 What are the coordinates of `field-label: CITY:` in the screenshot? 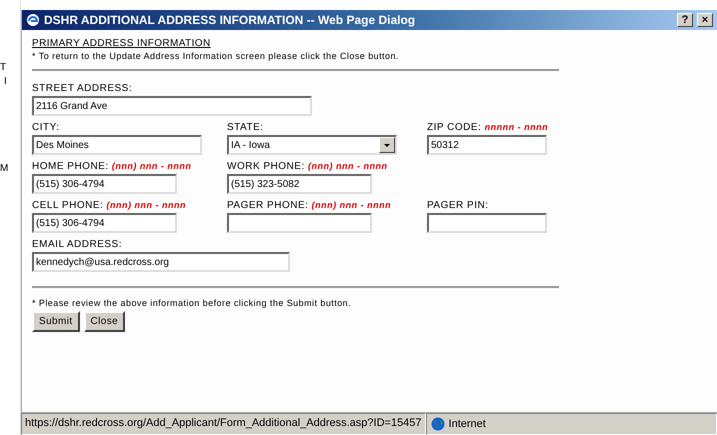 It's located at (46, 127).